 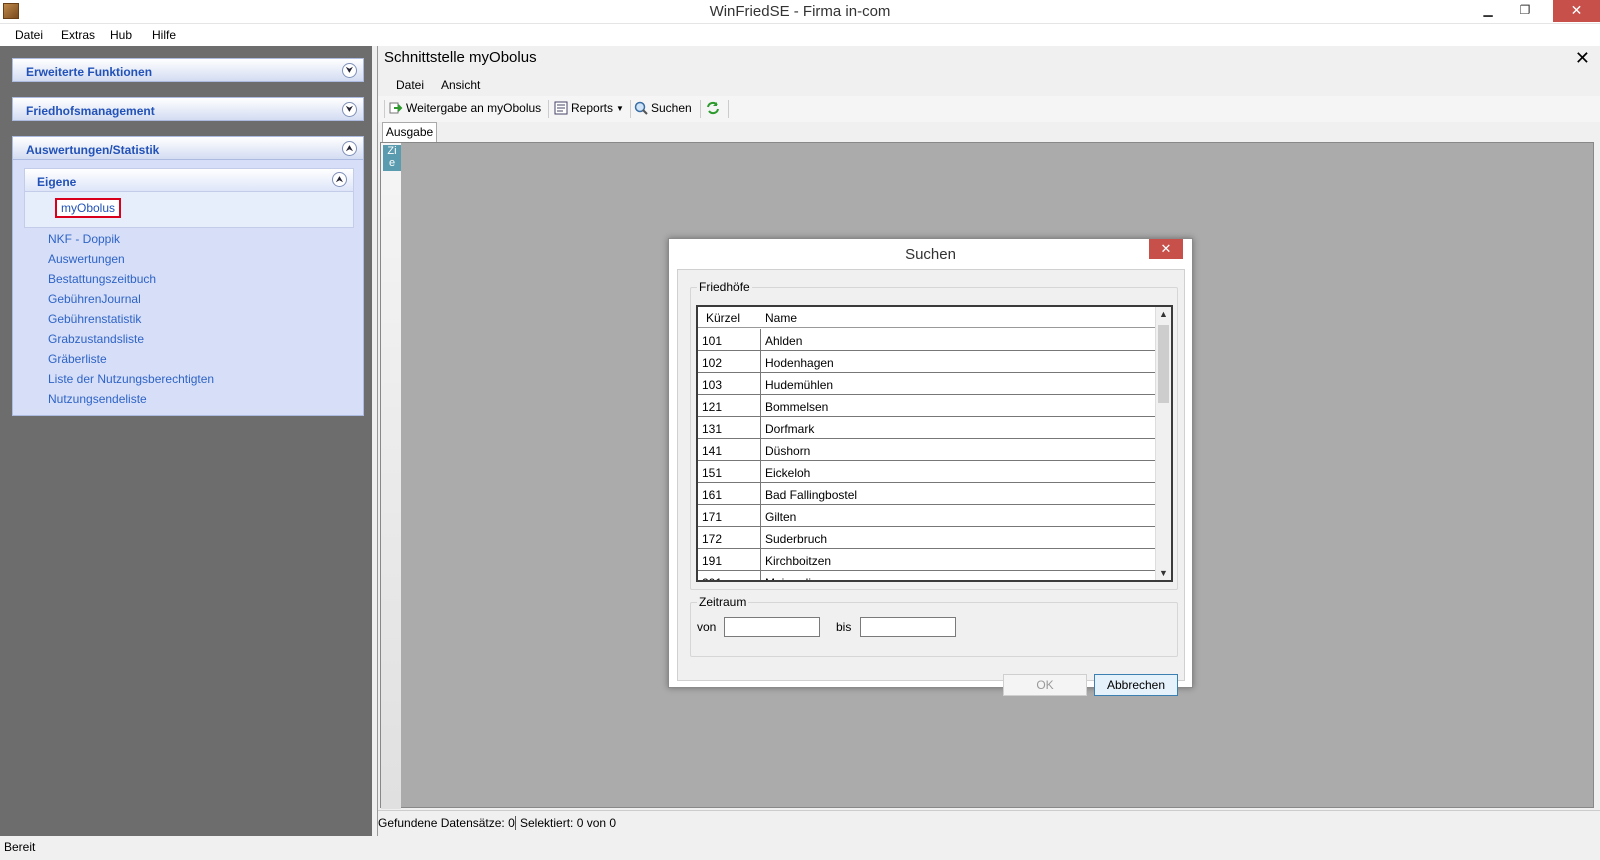 What do you see at coordinates (57, 182) in the screenshot?
I see `subgroup-label: Eigene` at bounding box center [57, 182].